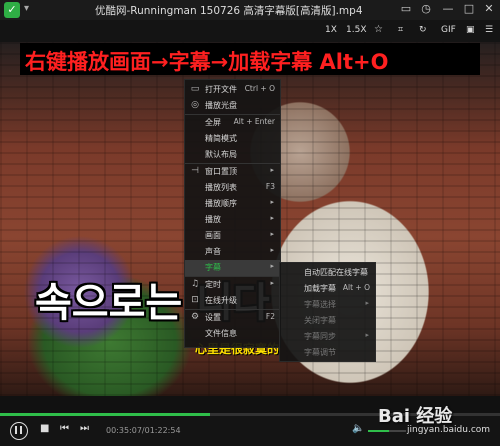 The image size is (500, 446). I want to click on volume-slider, so click(387, 431).